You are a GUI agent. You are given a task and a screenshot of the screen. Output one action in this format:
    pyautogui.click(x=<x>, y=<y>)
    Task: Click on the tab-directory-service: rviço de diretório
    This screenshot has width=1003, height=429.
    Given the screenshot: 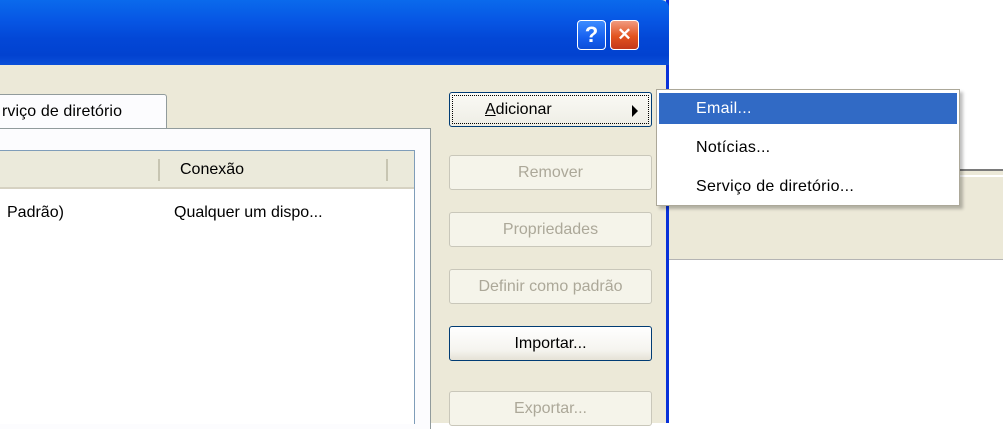 What is the action you would take?
    pyautogui.click(x=83, y=111)
    